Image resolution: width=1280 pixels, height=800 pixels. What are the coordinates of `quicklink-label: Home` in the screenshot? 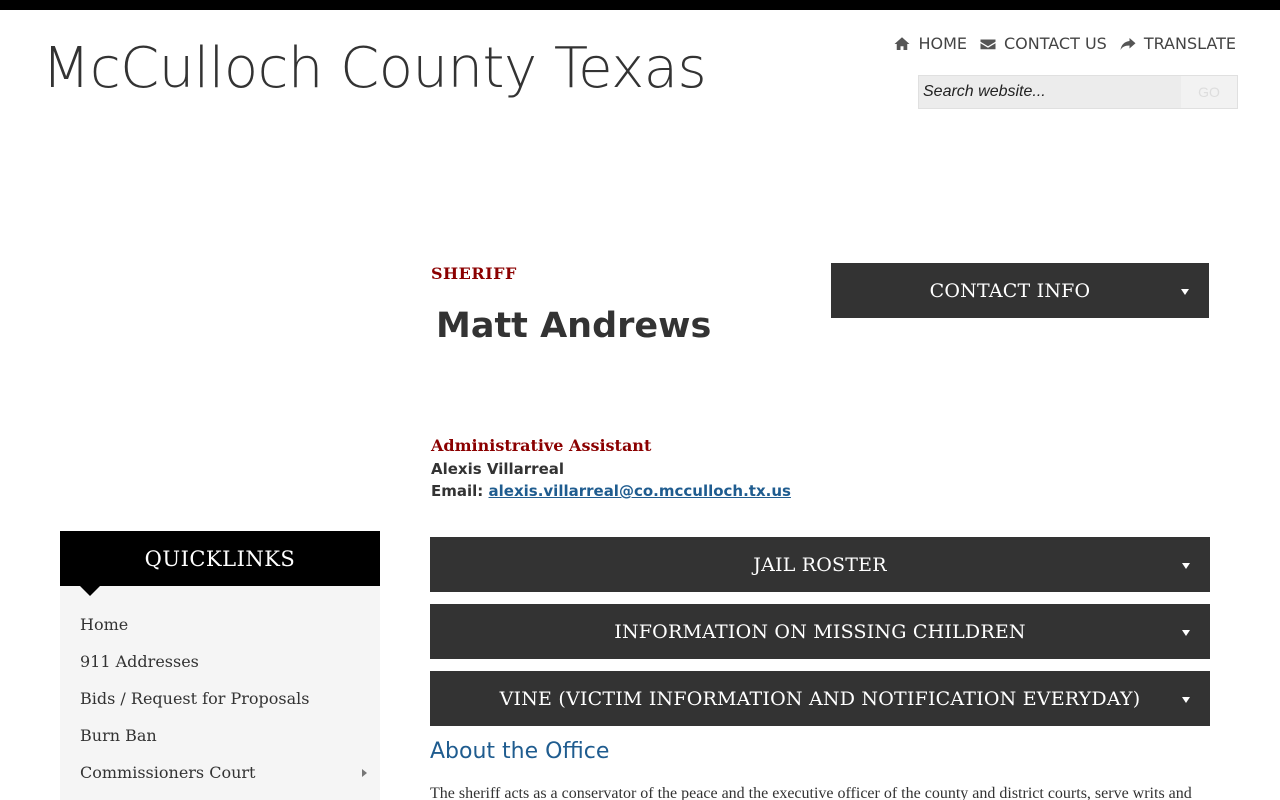 It's located at (104, 624).